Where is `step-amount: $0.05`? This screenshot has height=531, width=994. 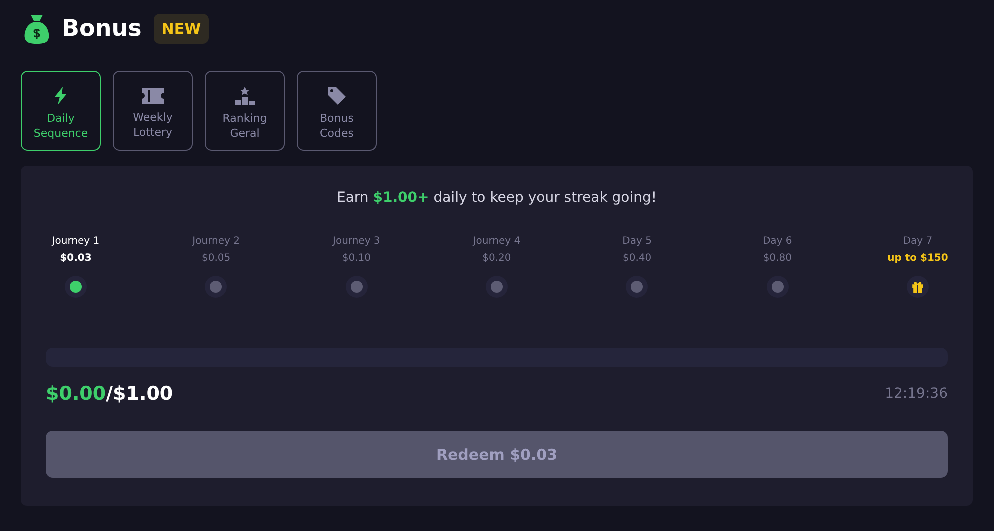 step-amount: $0.05 is located at coordinates (216, 258).